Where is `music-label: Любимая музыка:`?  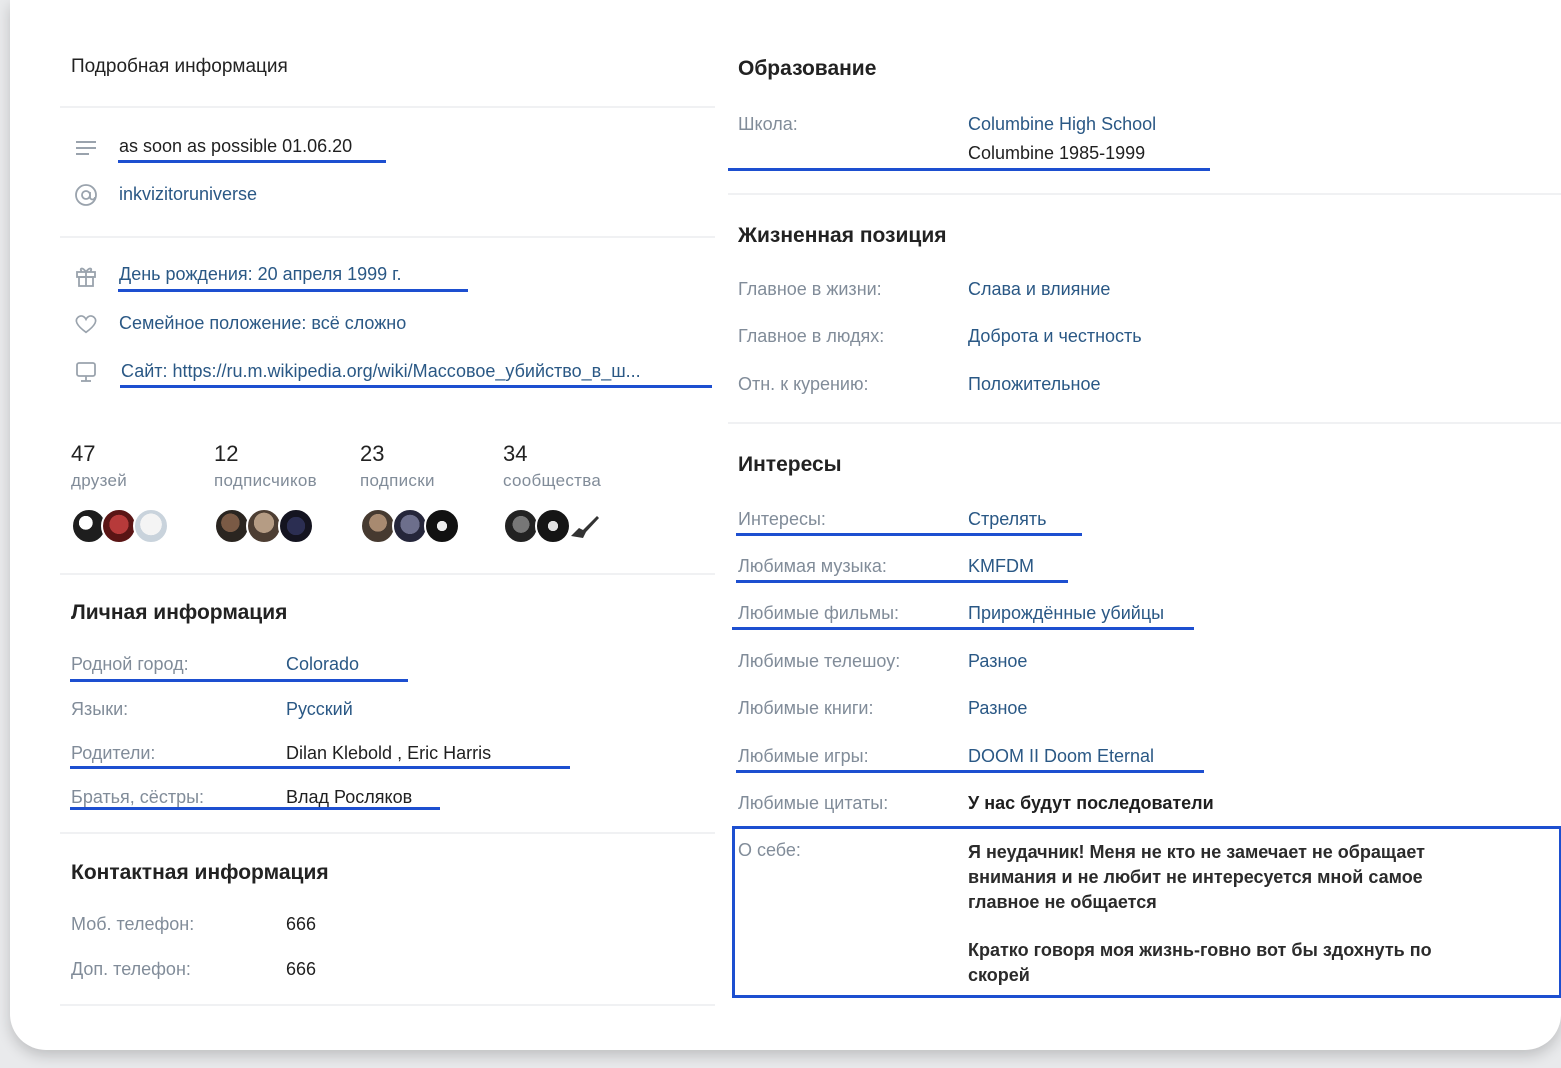
music-label: Любимая музыка: is located at coordinates (812, 566).